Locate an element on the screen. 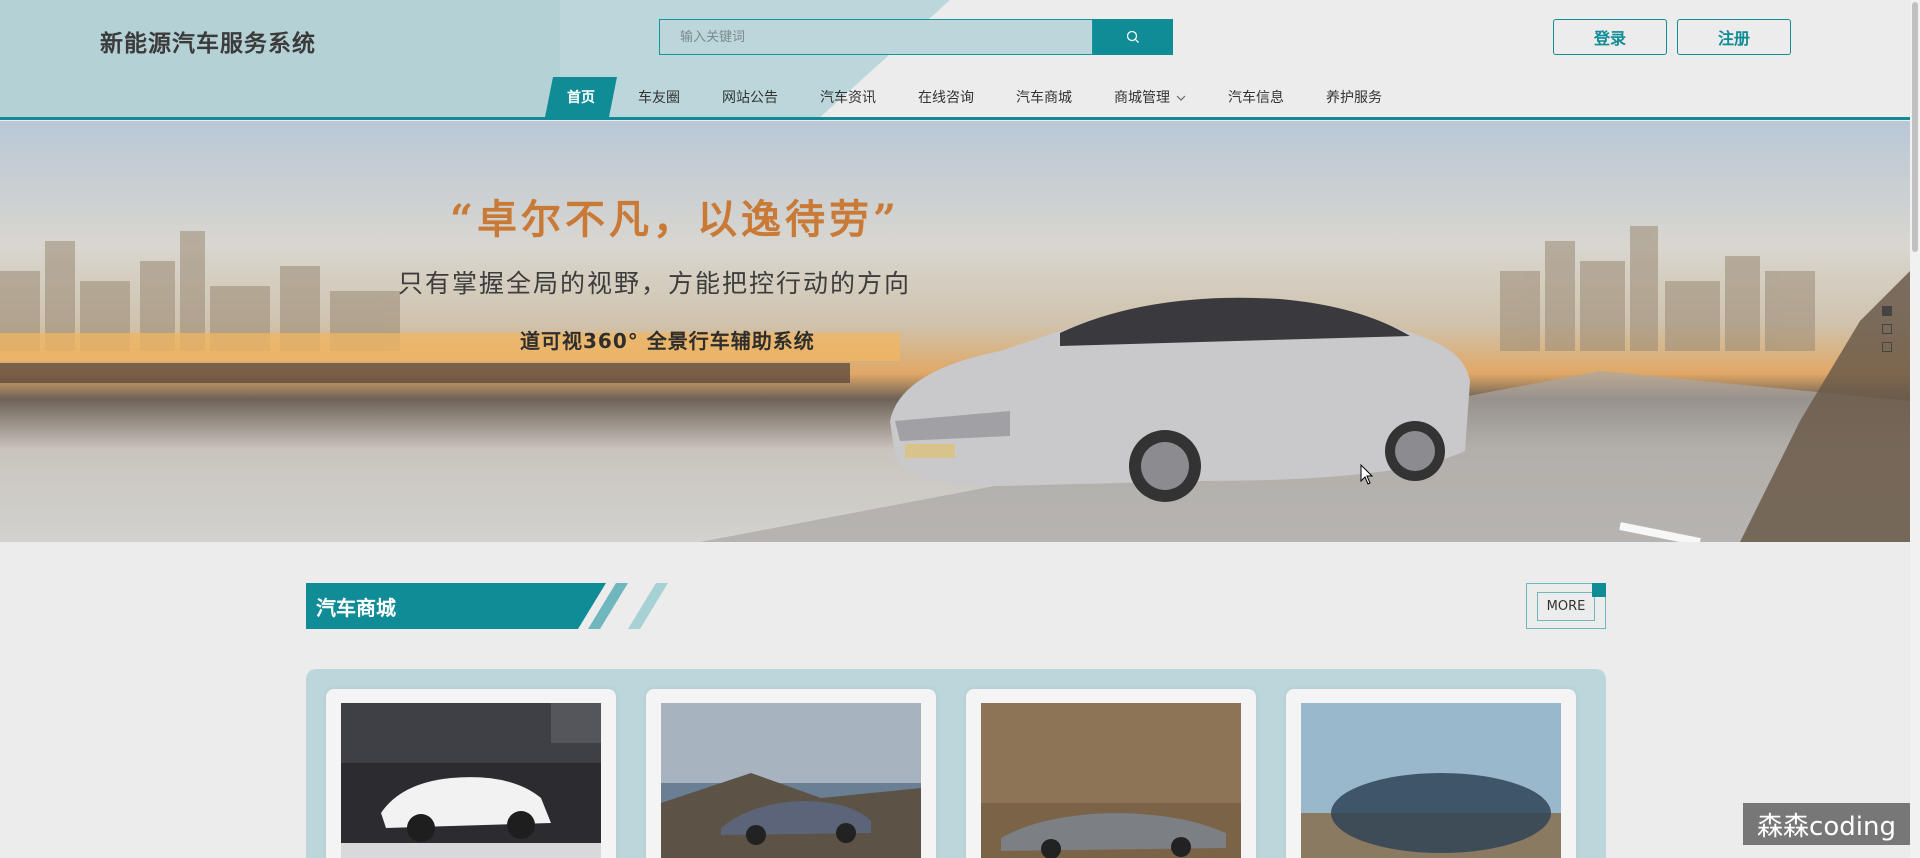 This screenshot has height=858, width=1920. banner-tagline: 道可视360° 全景行车辅助系统 is located at coordinates (667, 341).